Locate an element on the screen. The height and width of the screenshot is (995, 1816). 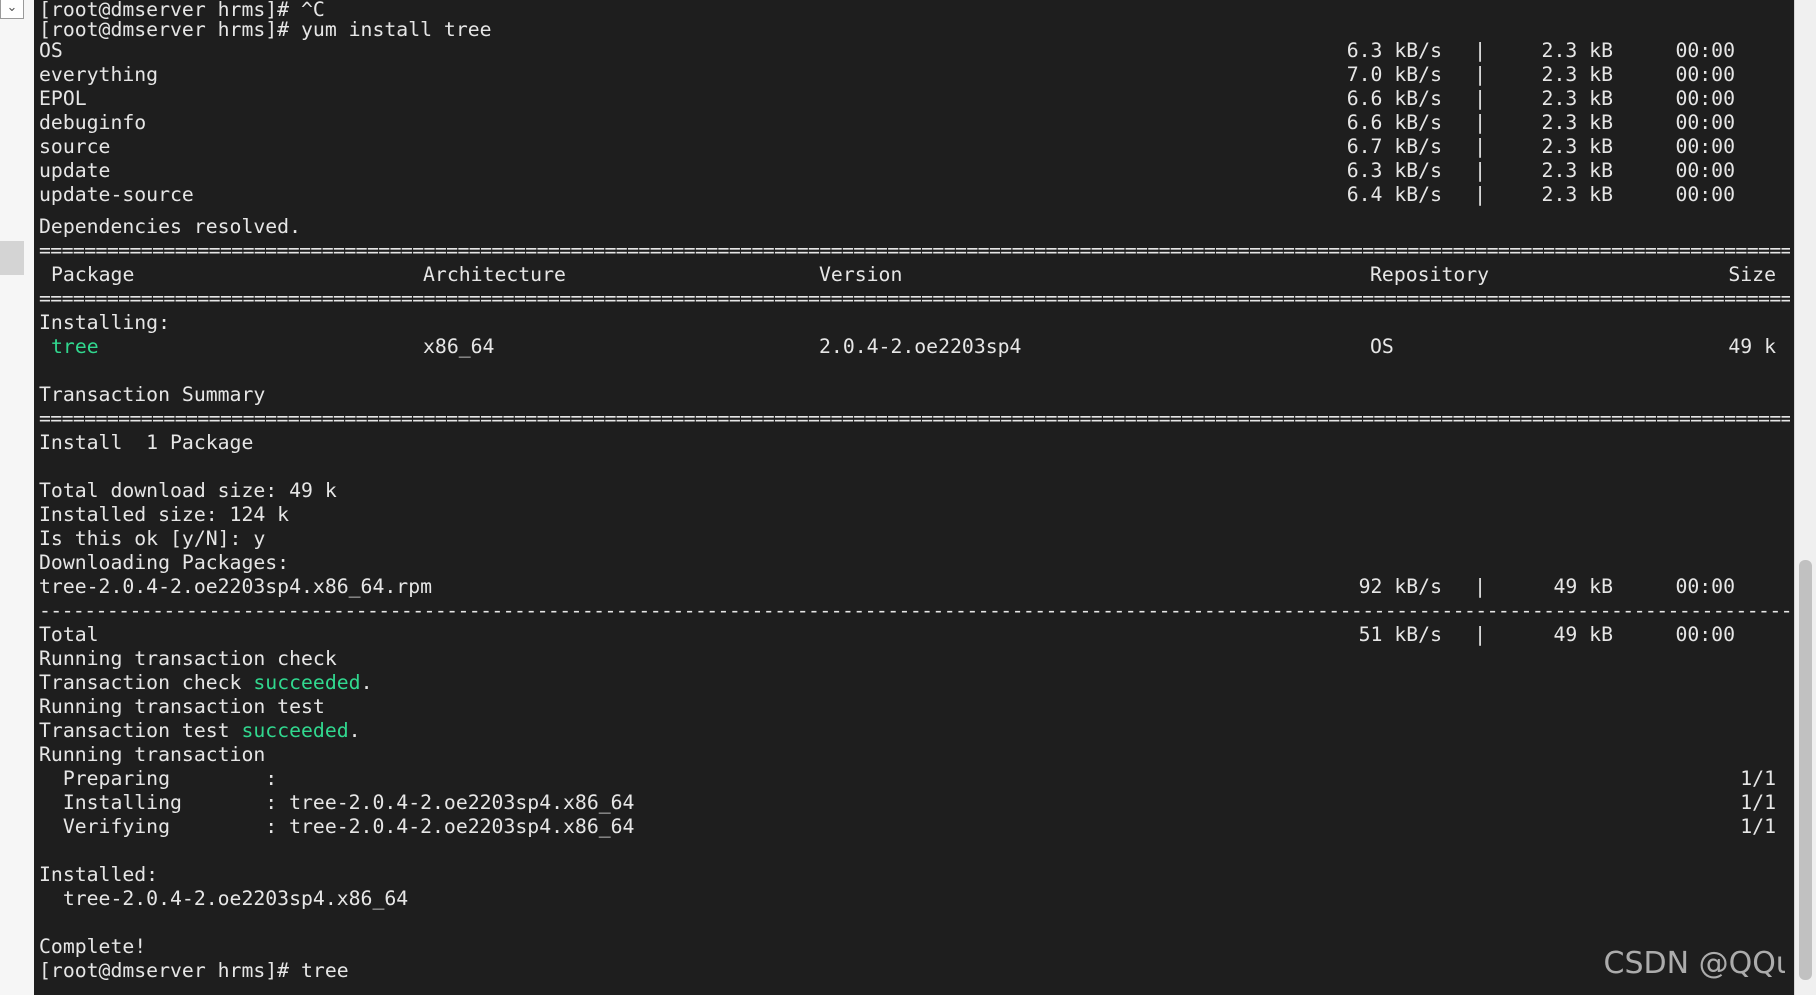
collapse-arrow-icon: ⌄ is located at coordinates (12, 9).